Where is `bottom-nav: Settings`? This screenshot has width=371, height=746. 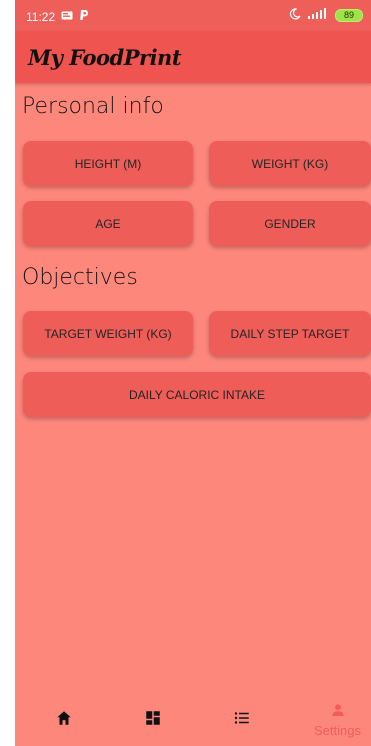
bottom-nav: Settings is located at coordinates (193, 720).